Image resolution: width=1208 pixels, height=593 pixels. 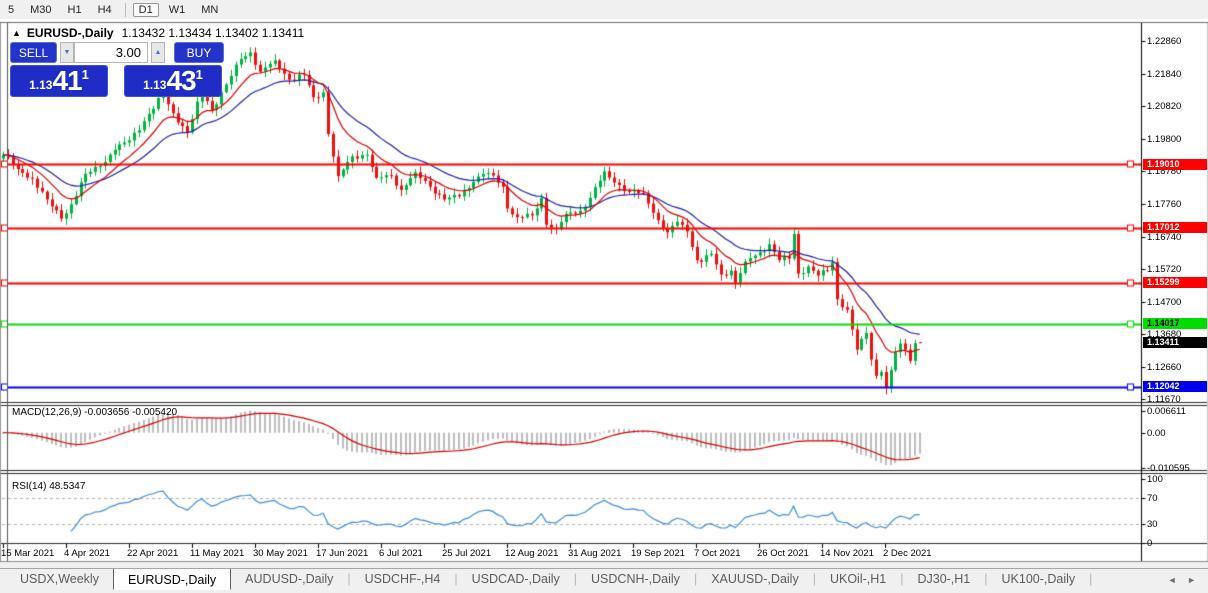 What do you see at coordinates (199, 74) in the screenshot?
I see `buy-price-pip: 1` at bounding box center [199, 74].